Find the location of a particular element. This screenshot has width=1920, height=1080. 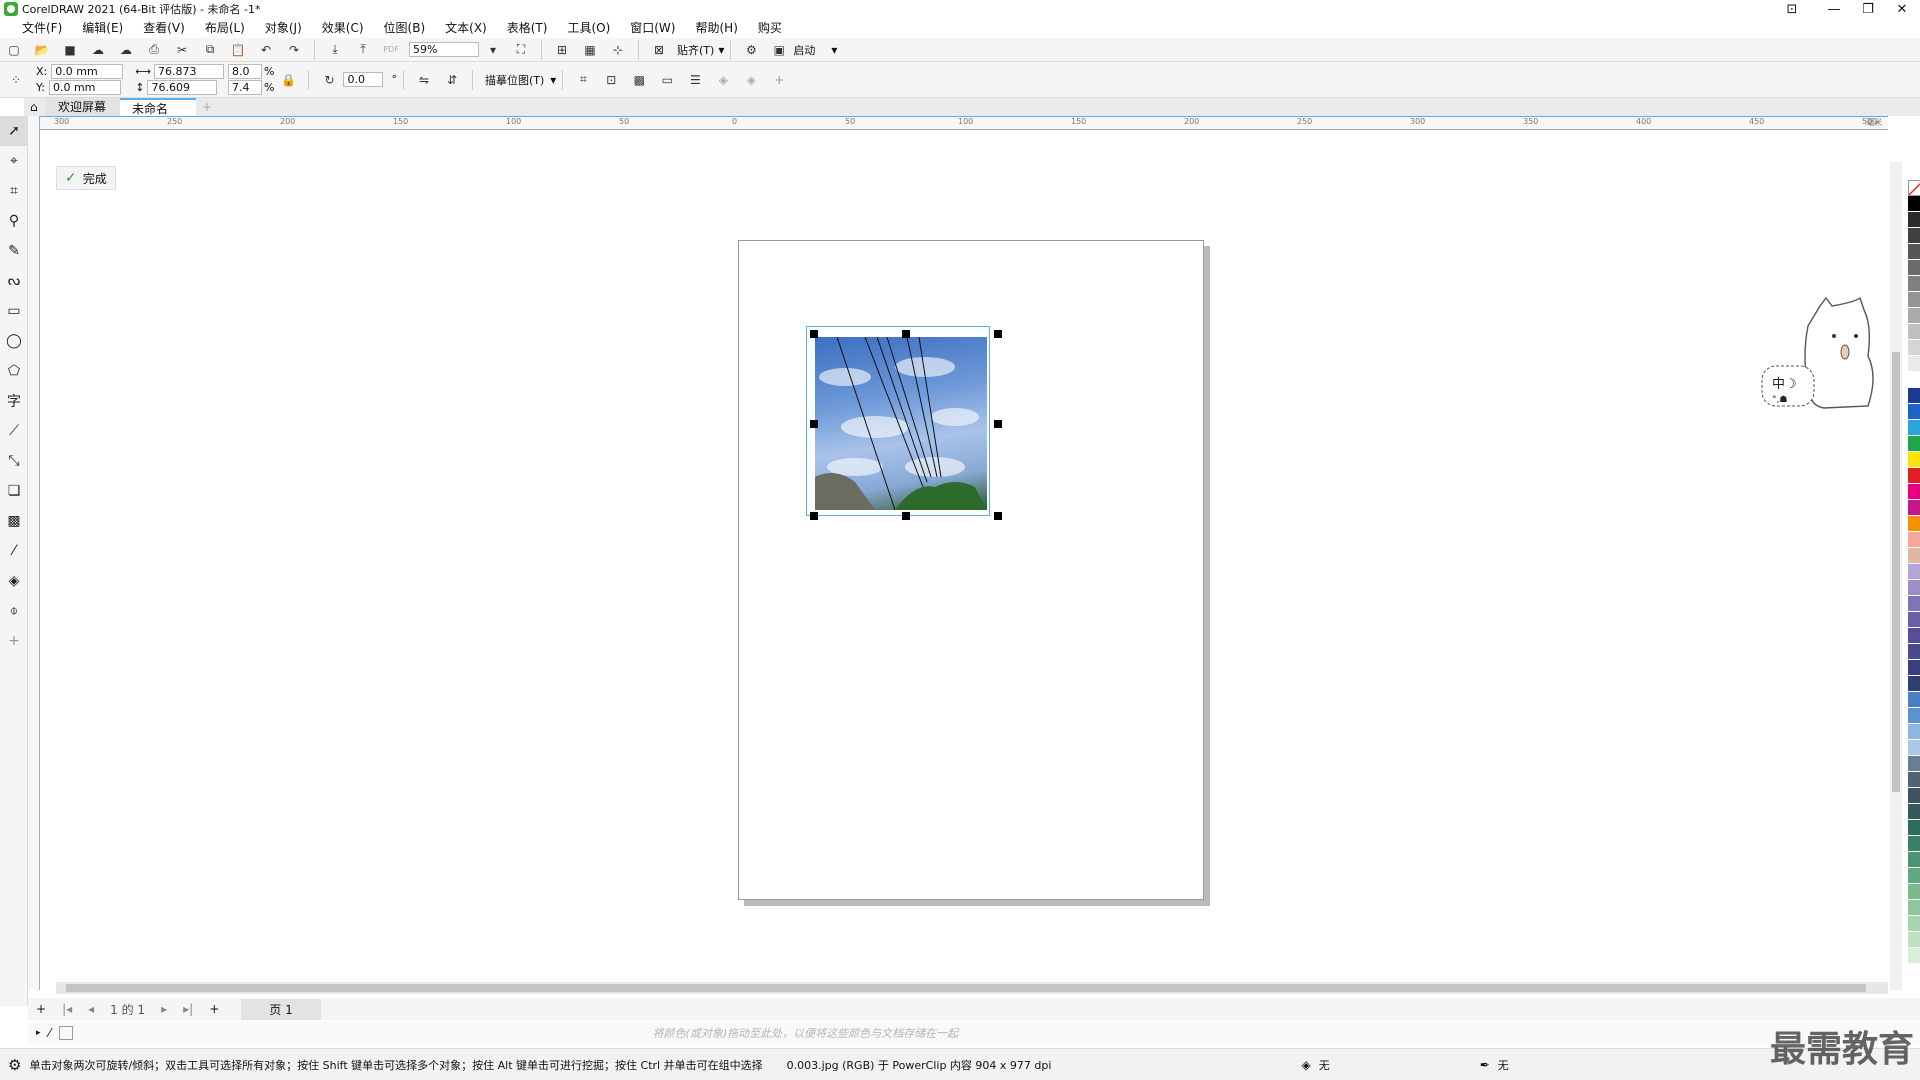

transparency-icon: ▩ is located at coordinates (14, 521).